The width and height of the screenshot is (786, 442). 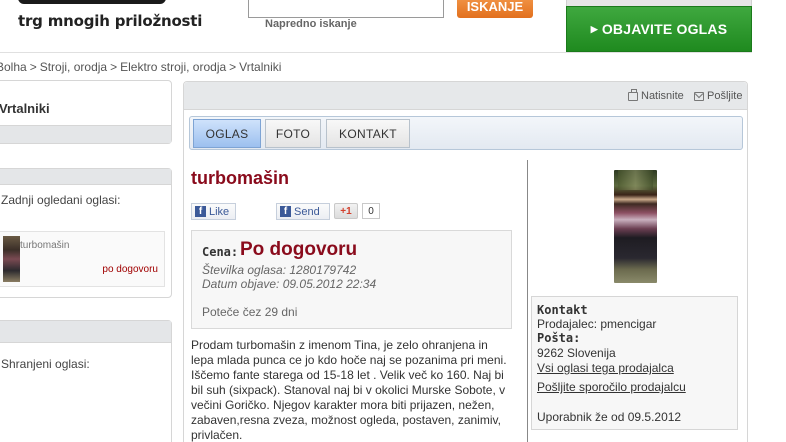 What do you see at coordinates (371, 211) in the screenshot?
I see `google-plus-count: 0` at bounding box center [371, 211].